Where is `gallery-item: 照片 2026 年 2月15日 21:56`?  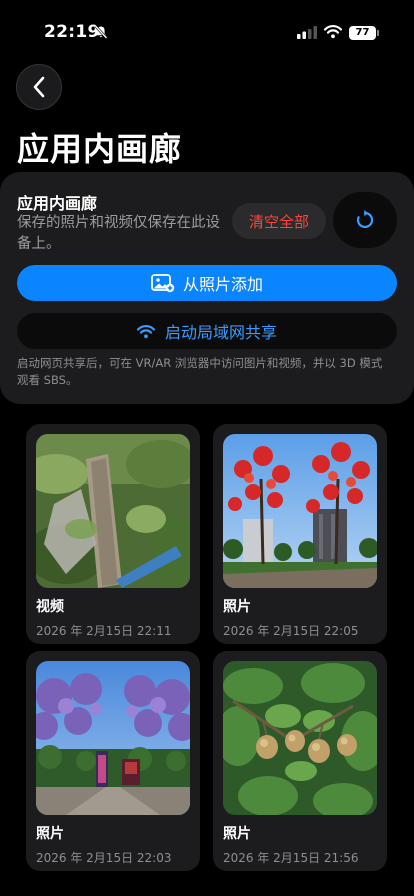 gallery-item: 照片 2026 年 2月15日 21:56 is located at coordinates (300, 761).